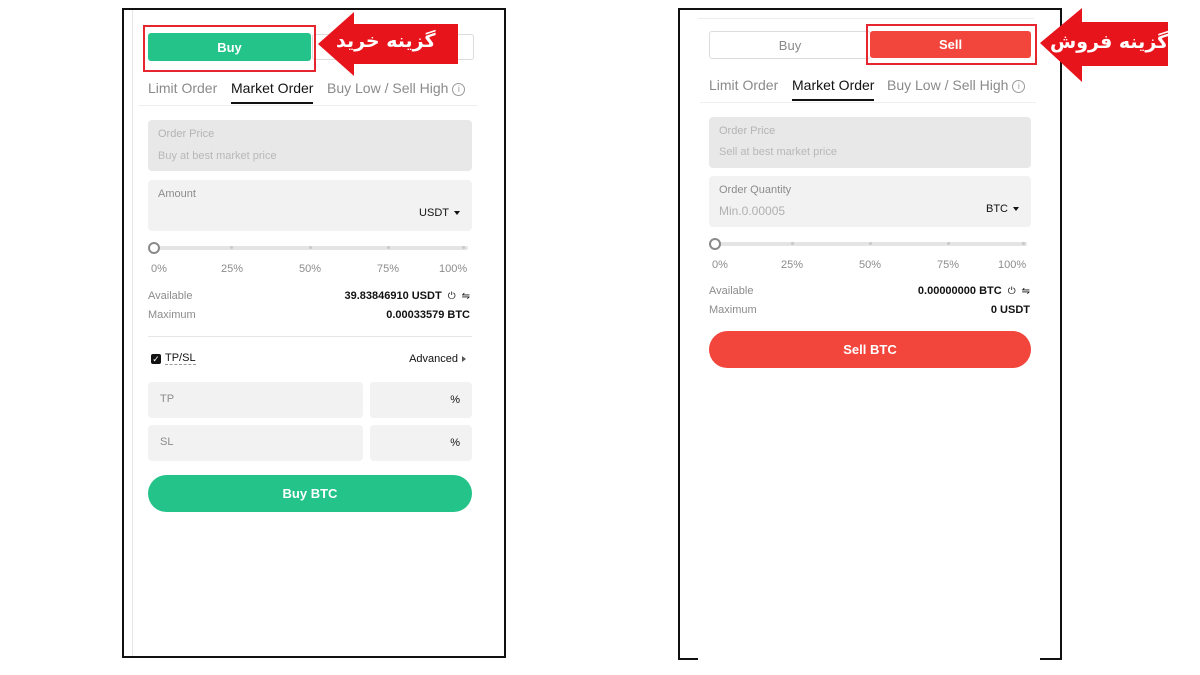  What do you see at coordinates (386, 41) in the screenshot?
I see `buy-callout-text: گزینه خرید` at bounding box center [386, 41].